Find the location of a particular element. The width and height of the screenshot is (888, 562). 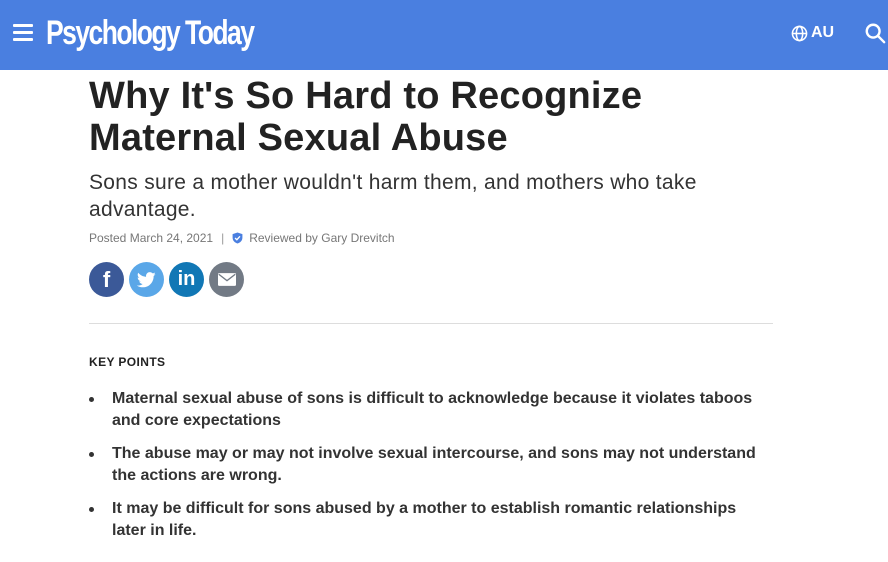

site-header: Psychology Today AU is located at coordinates (444, 35).